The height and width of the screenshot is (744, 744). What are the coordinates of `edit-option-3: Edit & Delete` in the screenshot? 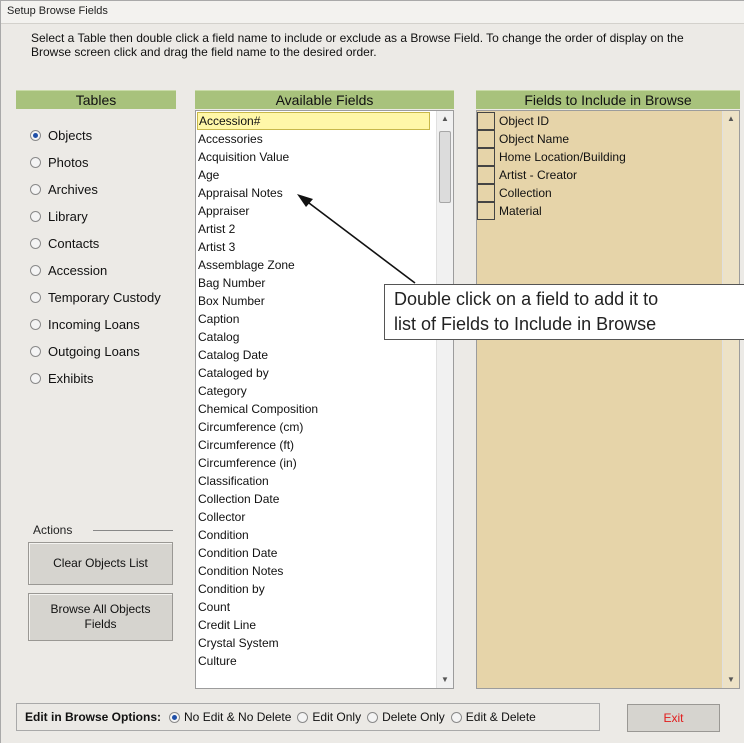 It's located at (493, 717).